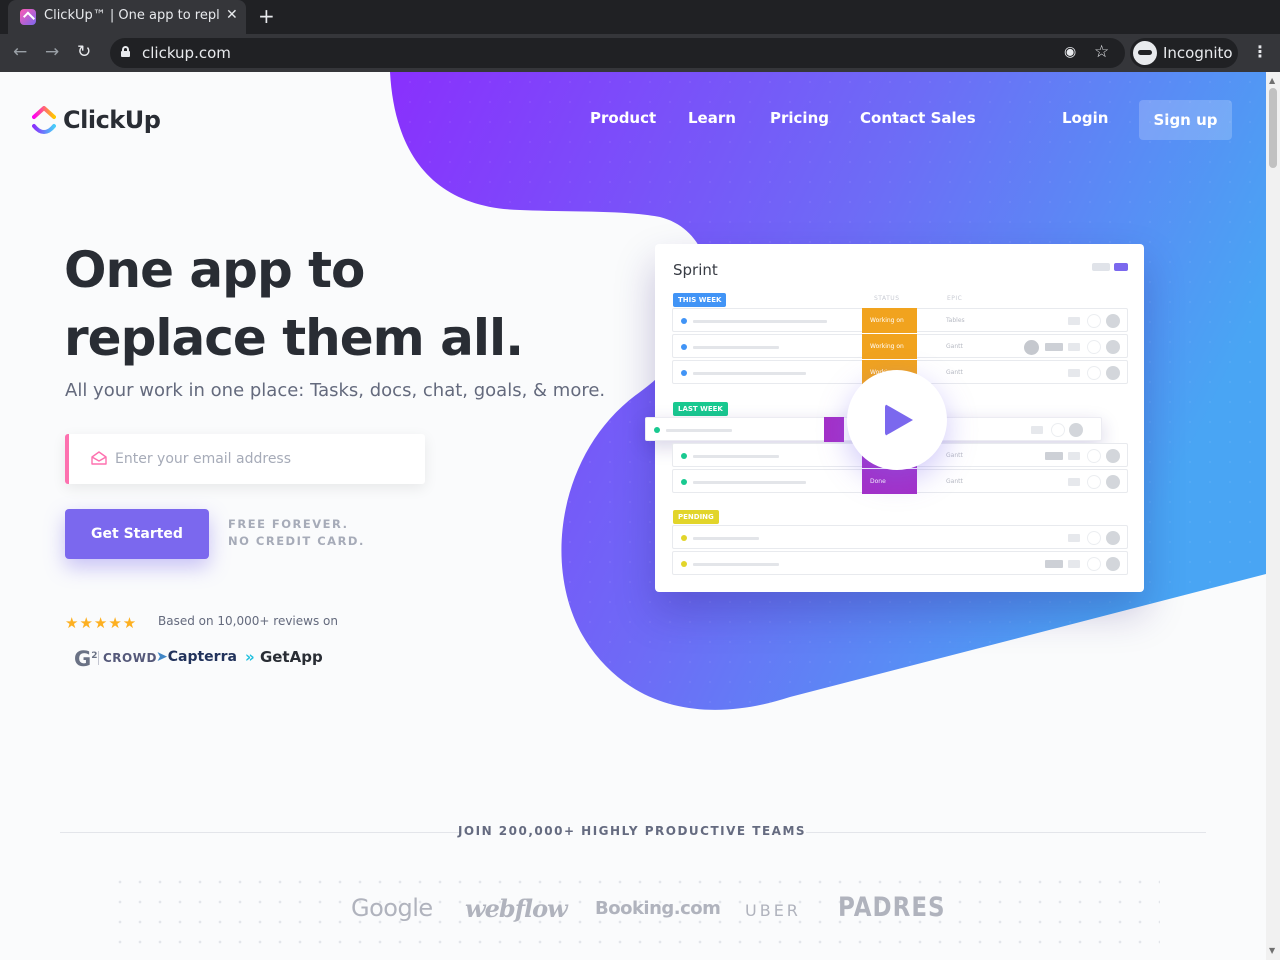  What do you see at coordinates (700, 409) in the screenshot?
I see `last-week-badge: LAST WEEK` at bounding box center [700, 409].